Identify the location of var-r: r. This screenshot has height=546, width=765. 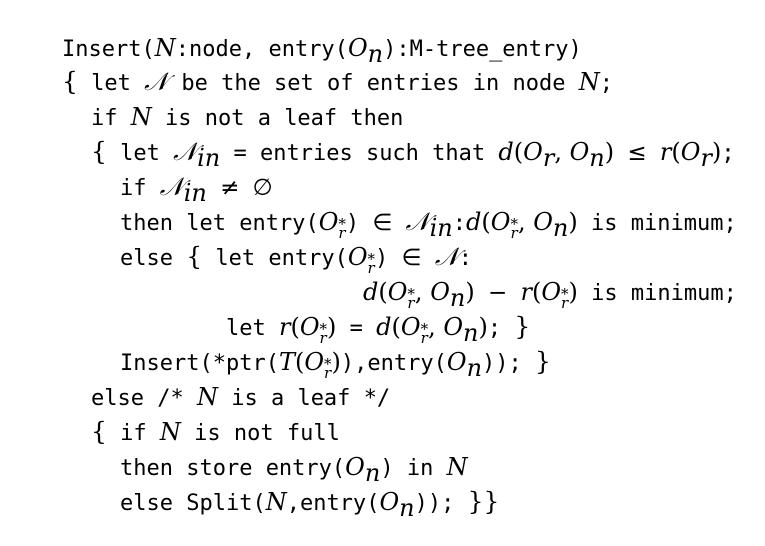
(665, 152).